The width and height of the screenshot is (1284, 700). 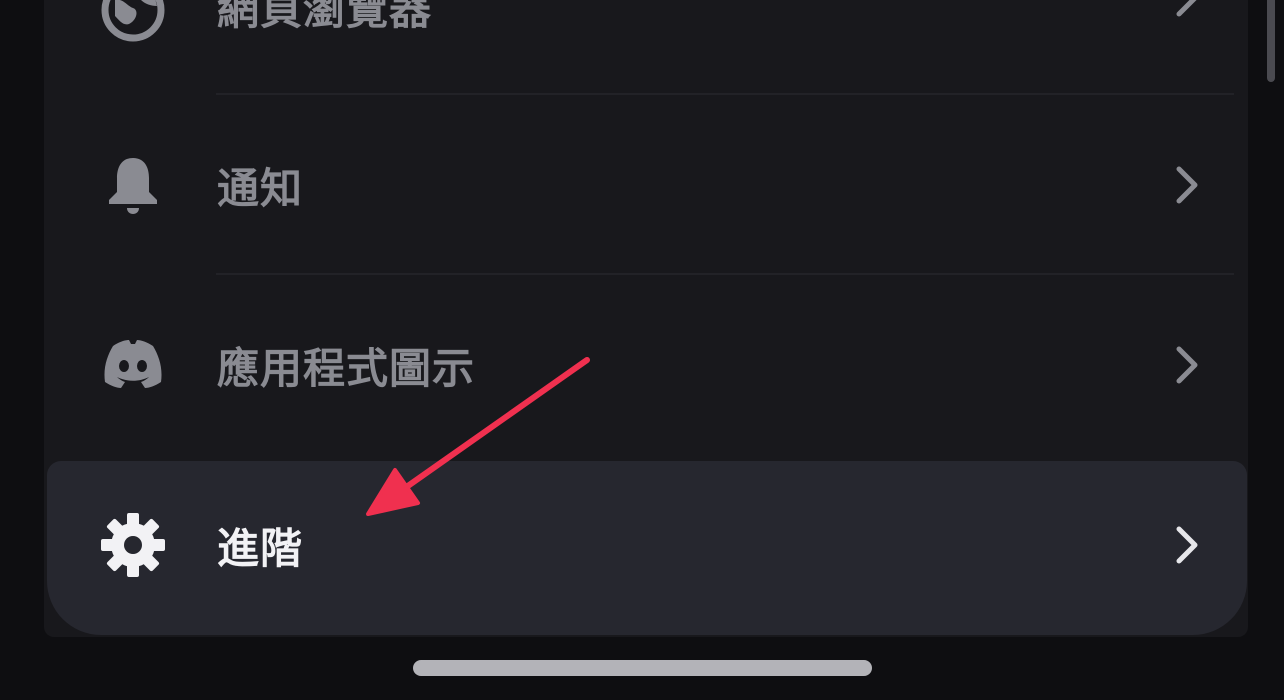 I want to click on globe-icon, so click(x=133, y=22).